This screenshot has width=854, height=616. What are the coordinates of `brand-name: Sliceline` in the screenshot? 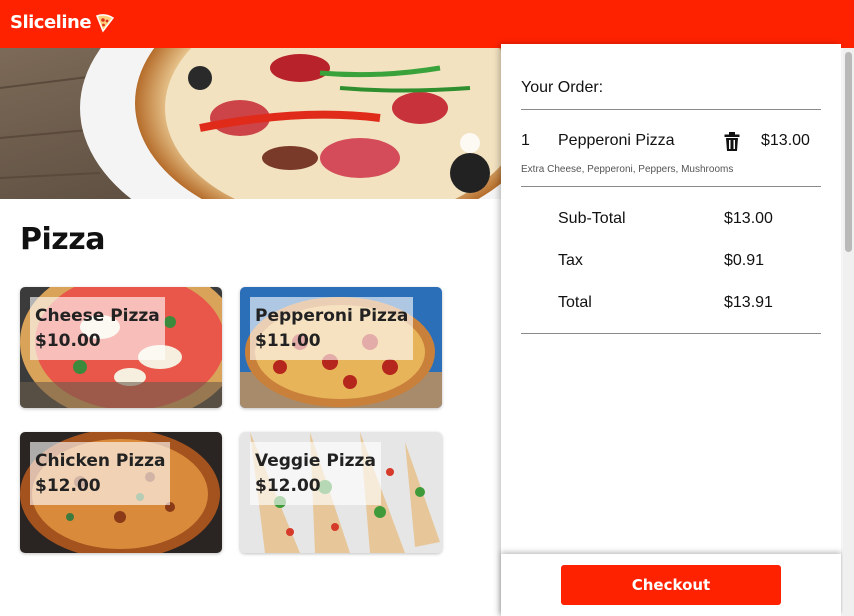 It's located at (51, 22).